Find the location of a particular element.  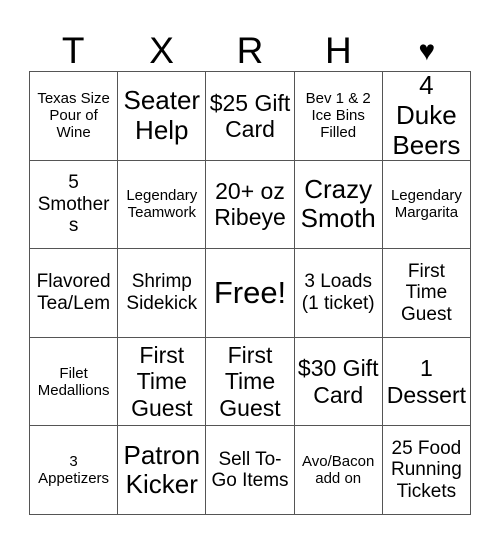

bingo-square: 5 Smothers is located at coordinates (74, 205).